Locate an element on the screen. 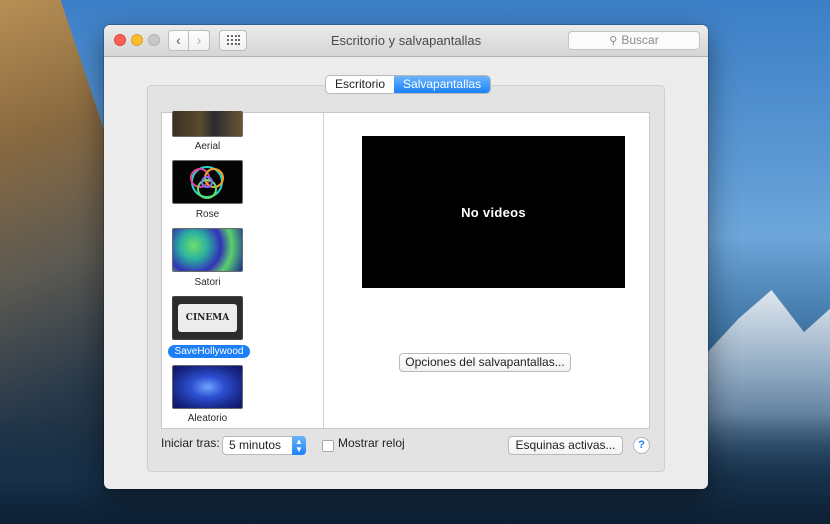 This screenshot has width=830, height=524. list-divider is located at coordinates (323, 270).